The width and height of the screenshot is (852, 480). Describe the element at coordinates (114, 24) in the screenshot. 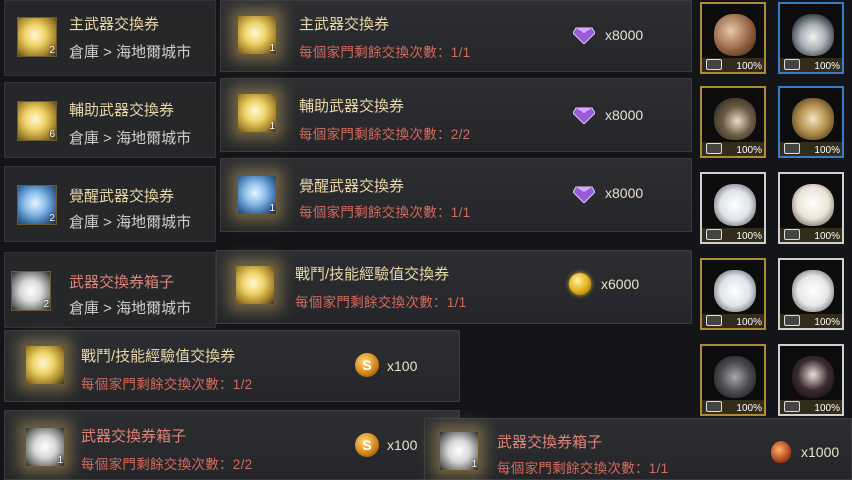

I see `inventory-item-title: 主武器交換券` at that location.